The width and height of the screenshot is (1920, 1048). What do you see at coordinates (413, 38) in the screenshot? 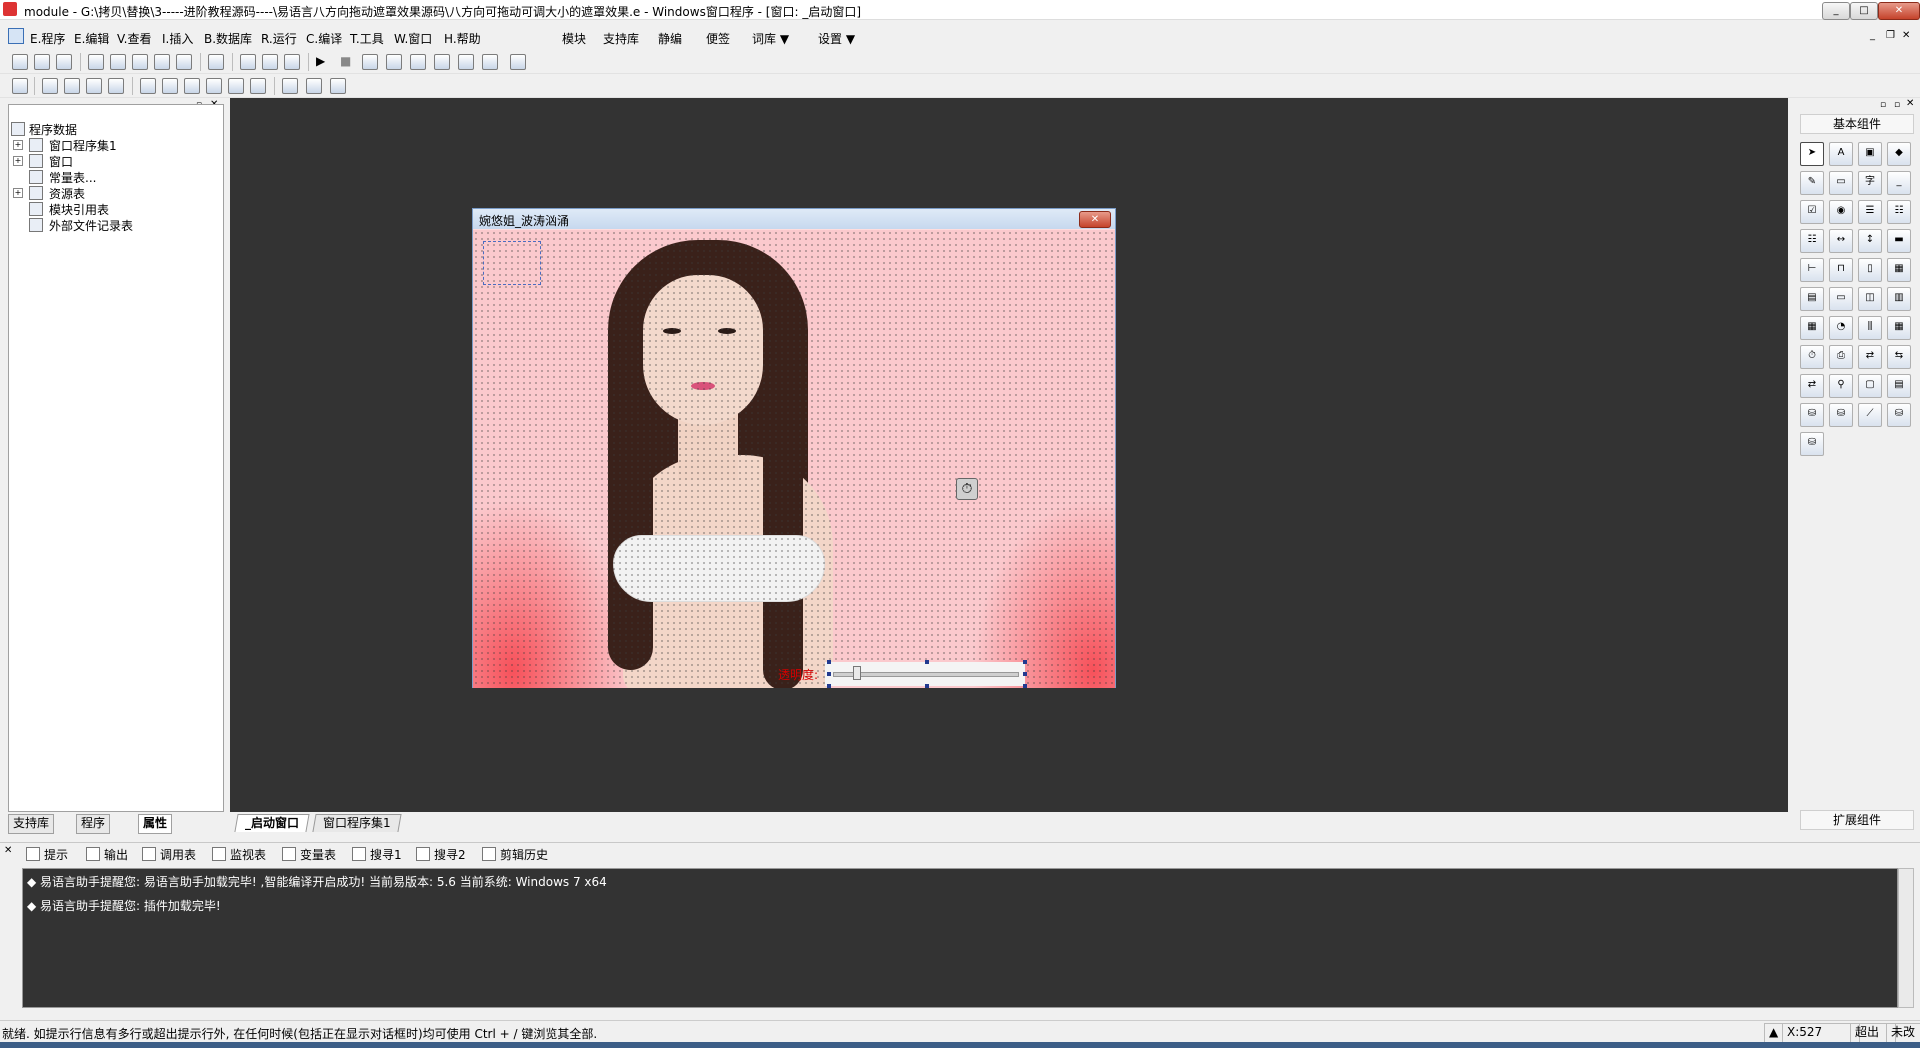
I see `menu-window: W.窗口` at bounding box center [413, 38].